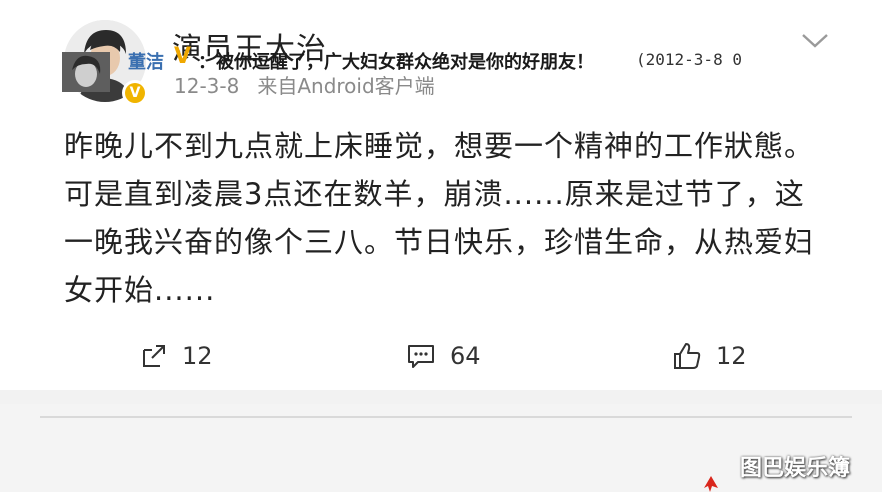 Image resolution: width=882 pixels, height=492 pixels. What do you see at coordinates (86, 72) in the screenshot?
I see `commenter-avatar` at bounding box center [86, 72].